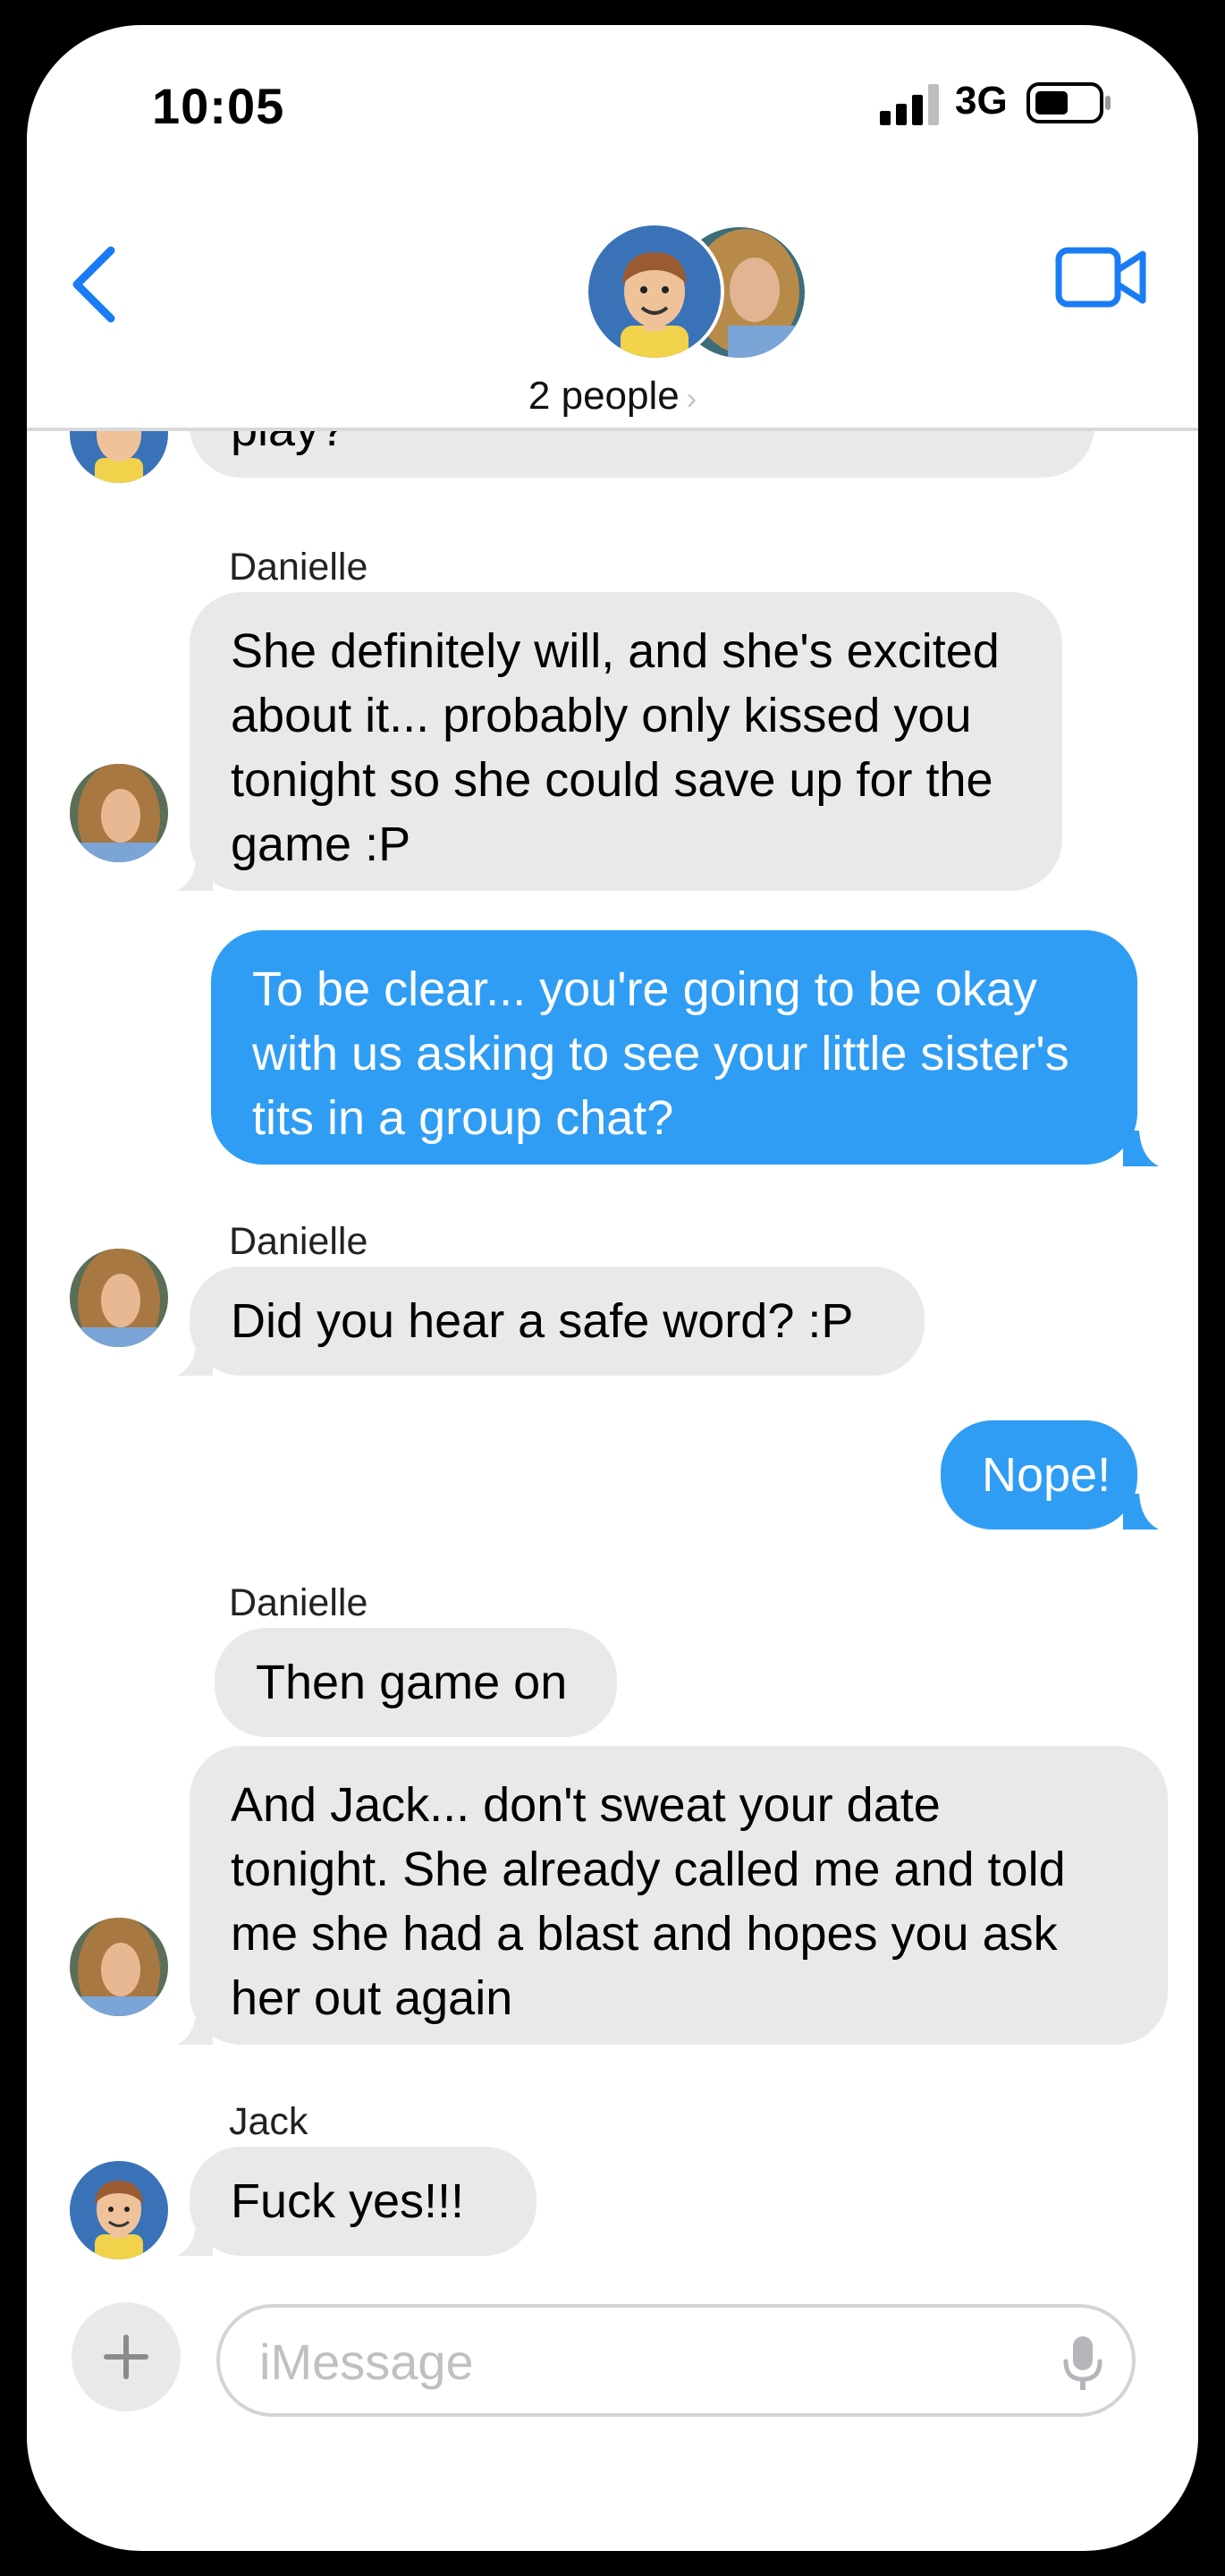 The image size is (1225, 2576). I want to click on back-chevron-icon, so click(95, 284).